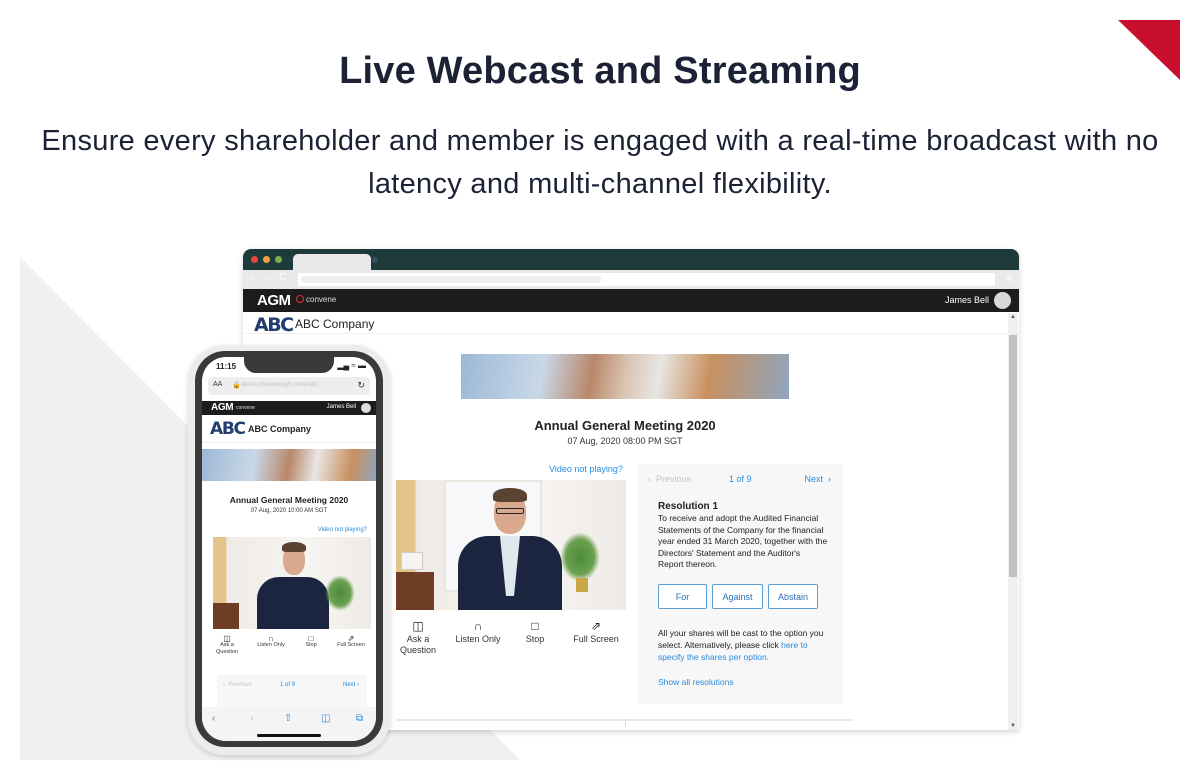  Describe the element at coordinates (1013, 317) in the screenshot. I see `scroll-up-icon: ▲` at that location.